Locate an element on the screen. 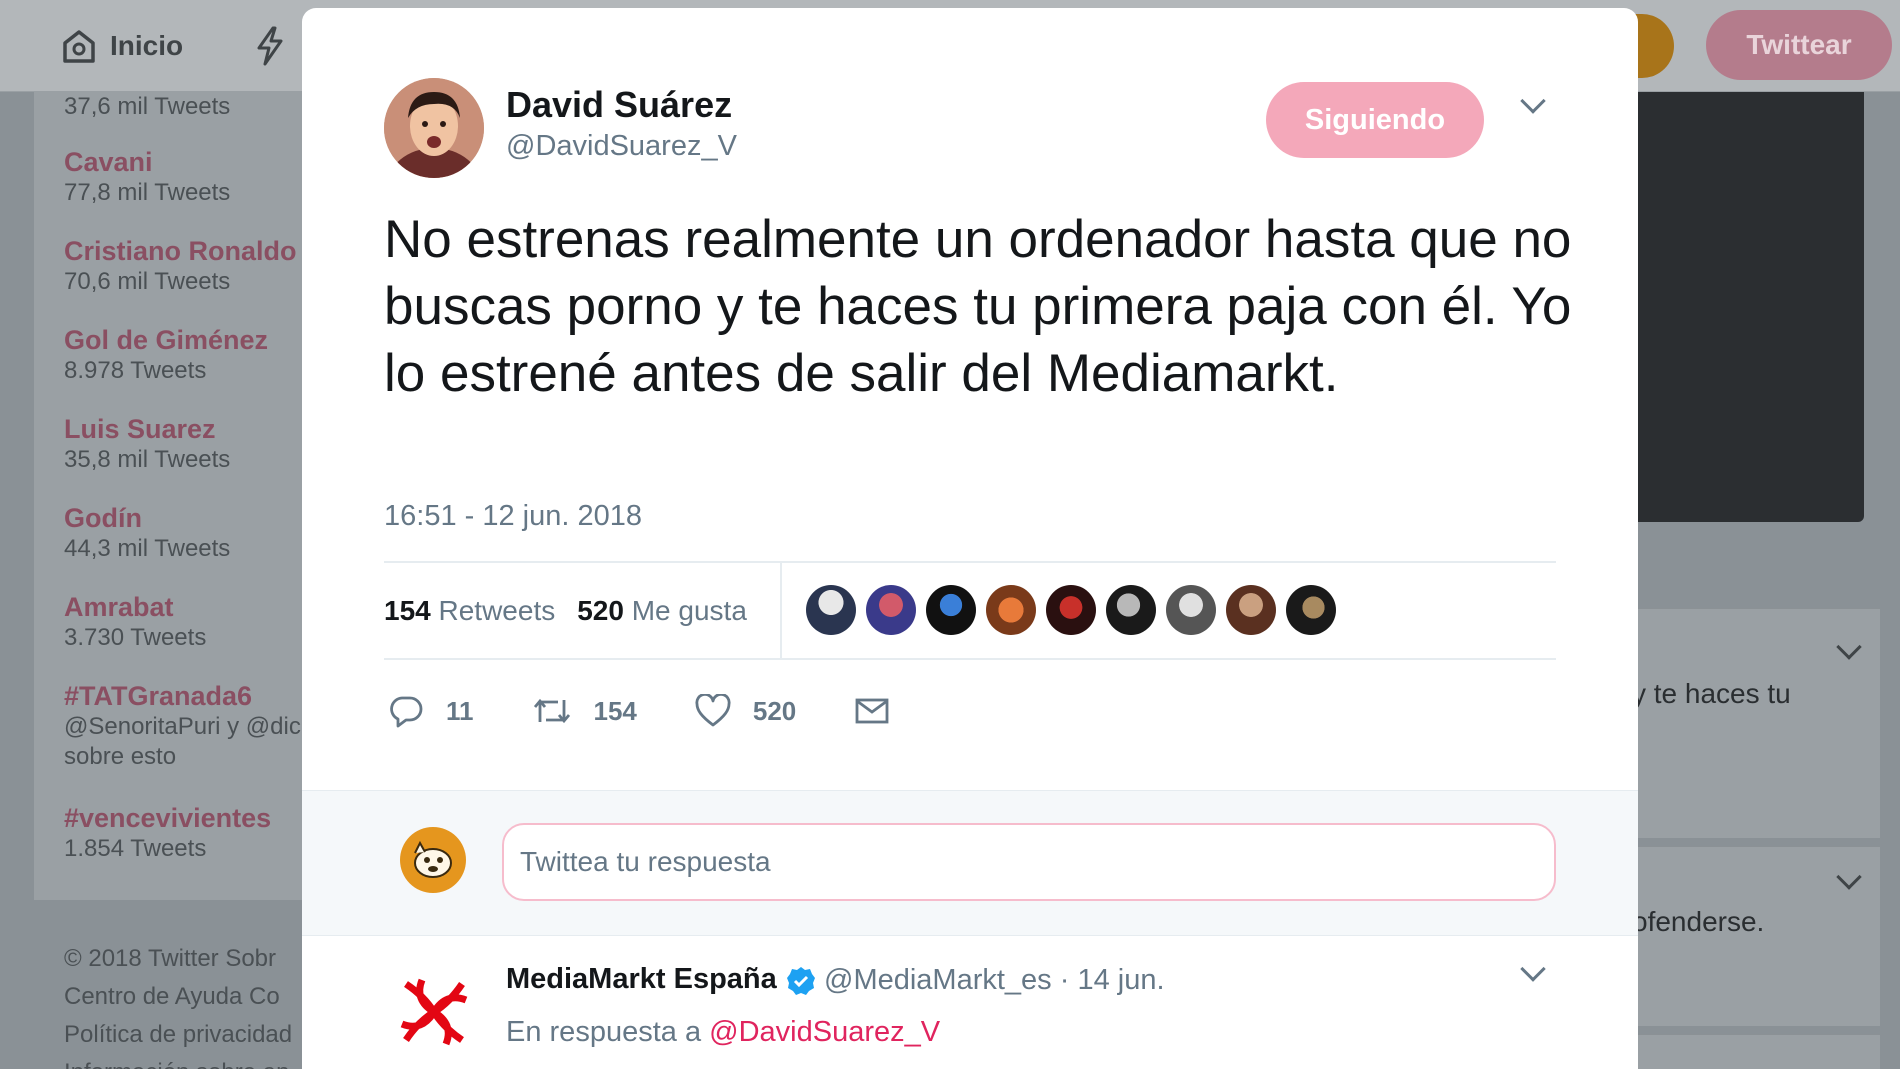 The height and width of the screenshot is (1069, 1900). trend-count: 37,6 mil Tweets is located at coordinates (147, 106).